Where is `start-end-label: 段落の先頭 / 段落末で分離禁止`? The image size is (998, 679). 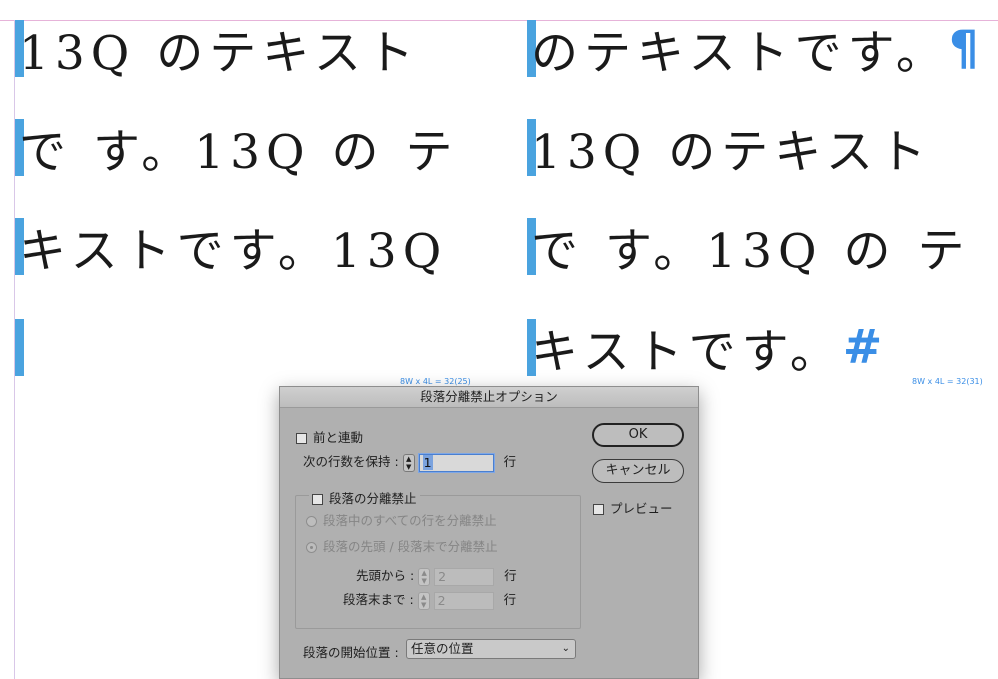
start-end-label: 段落の先頭 / 段落末で分離禁止 is located at coordinates (410, 546).